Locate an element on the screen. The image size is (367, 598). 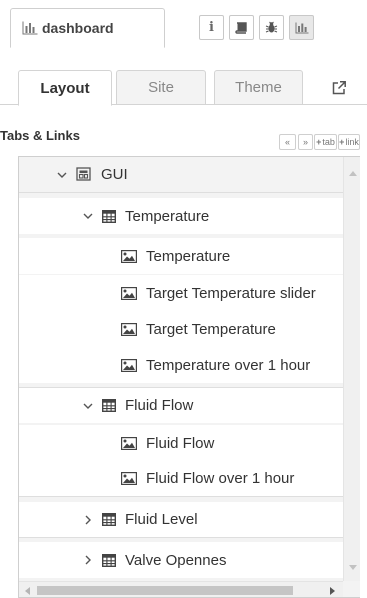
help-button is located at coordinates (241, 27).